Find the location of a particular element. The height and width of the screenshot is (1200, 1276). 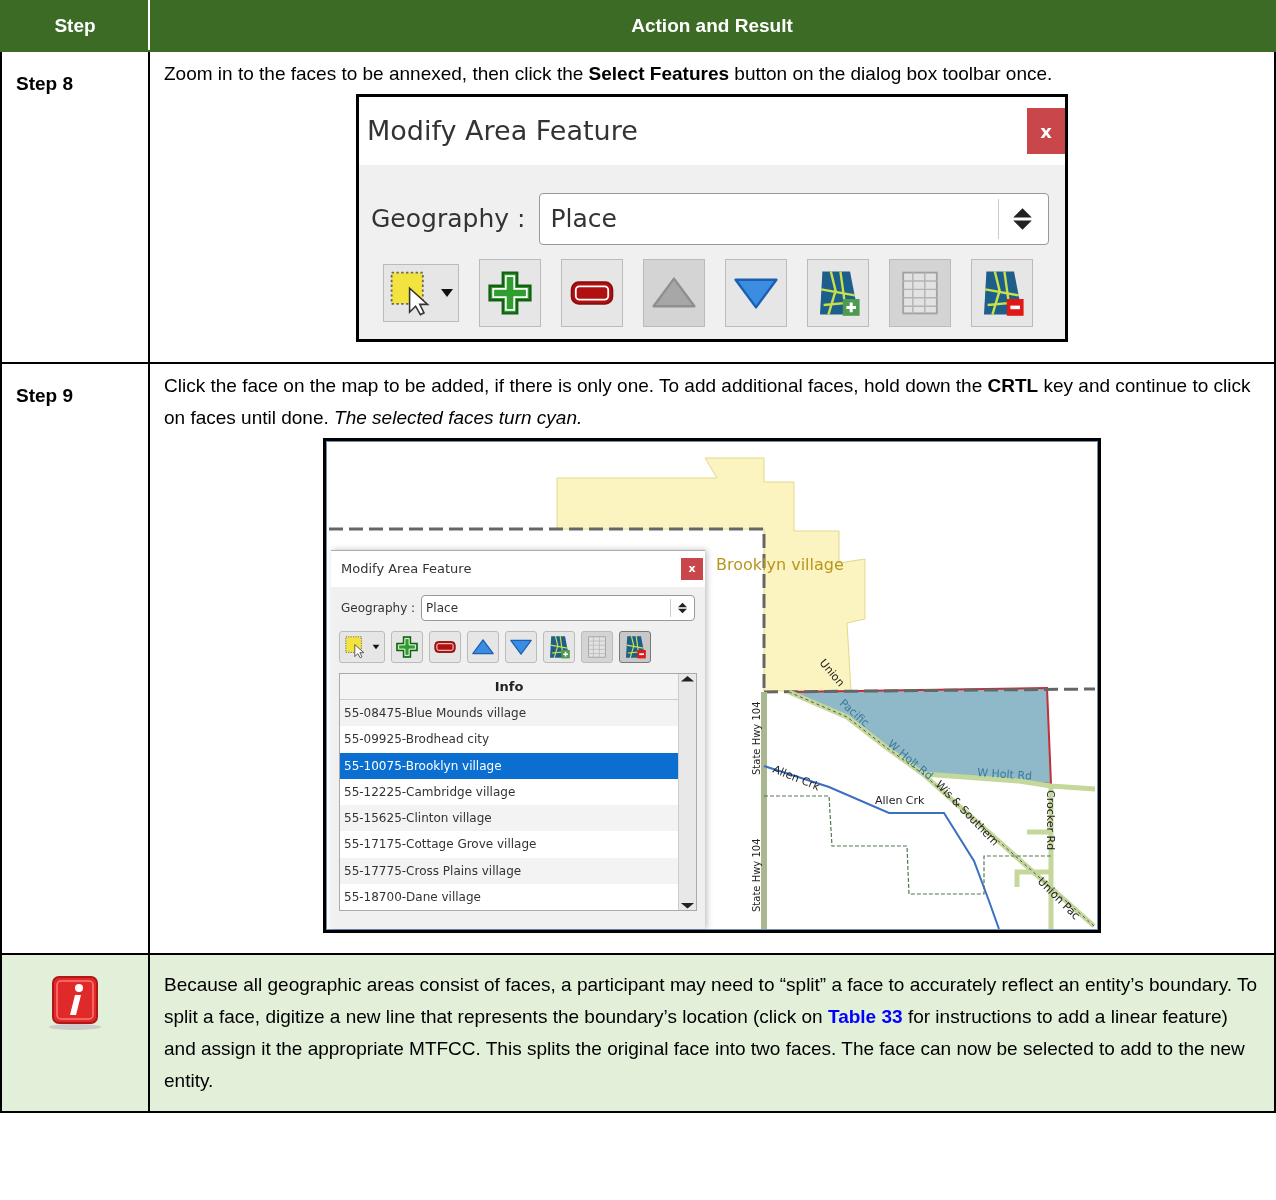

list-item: 55-18700-Dane village is located at coordinates (509, 897).